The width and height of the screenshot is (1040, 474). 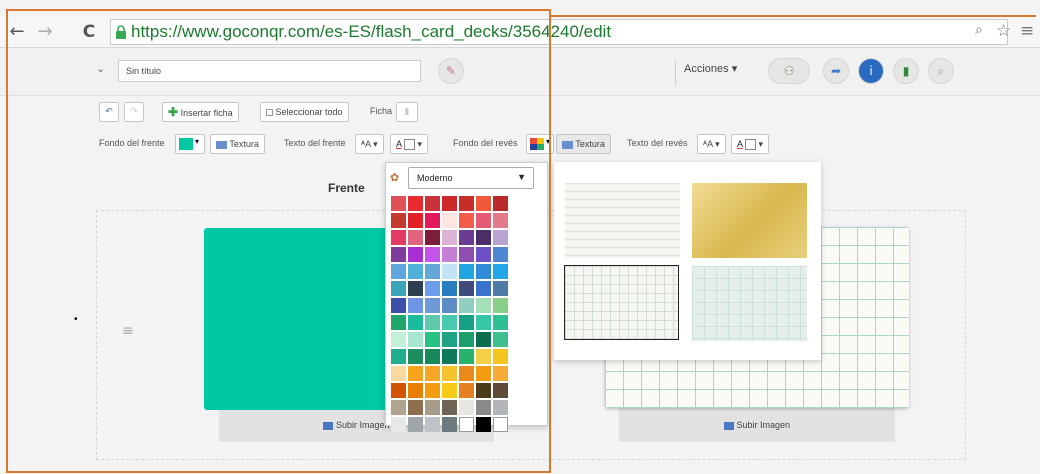 What do you see at coordinates (687, 261) in the screenshot?
I see `texture-picker` at bounding box center [687, 261].